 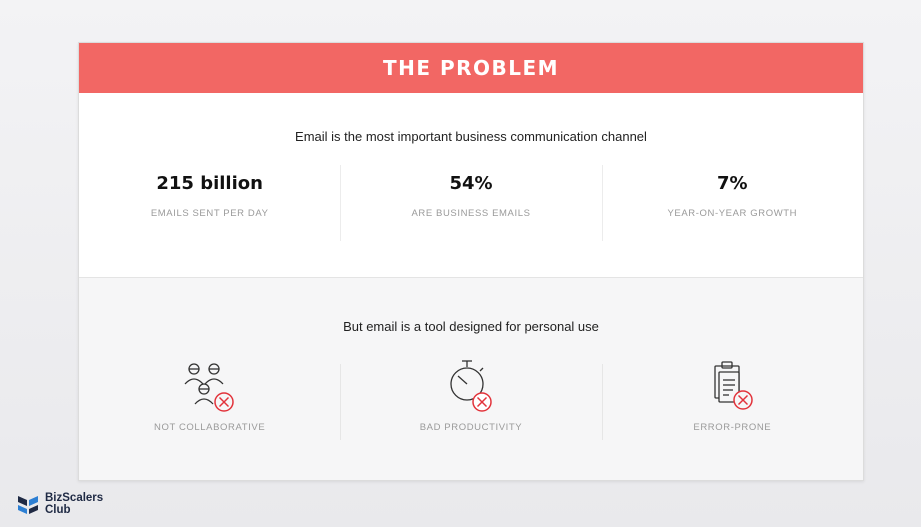 What do you see at coordinates (209, 387) in the screenshot?
I see `people-x-icon` at bounding box center [209, 387].